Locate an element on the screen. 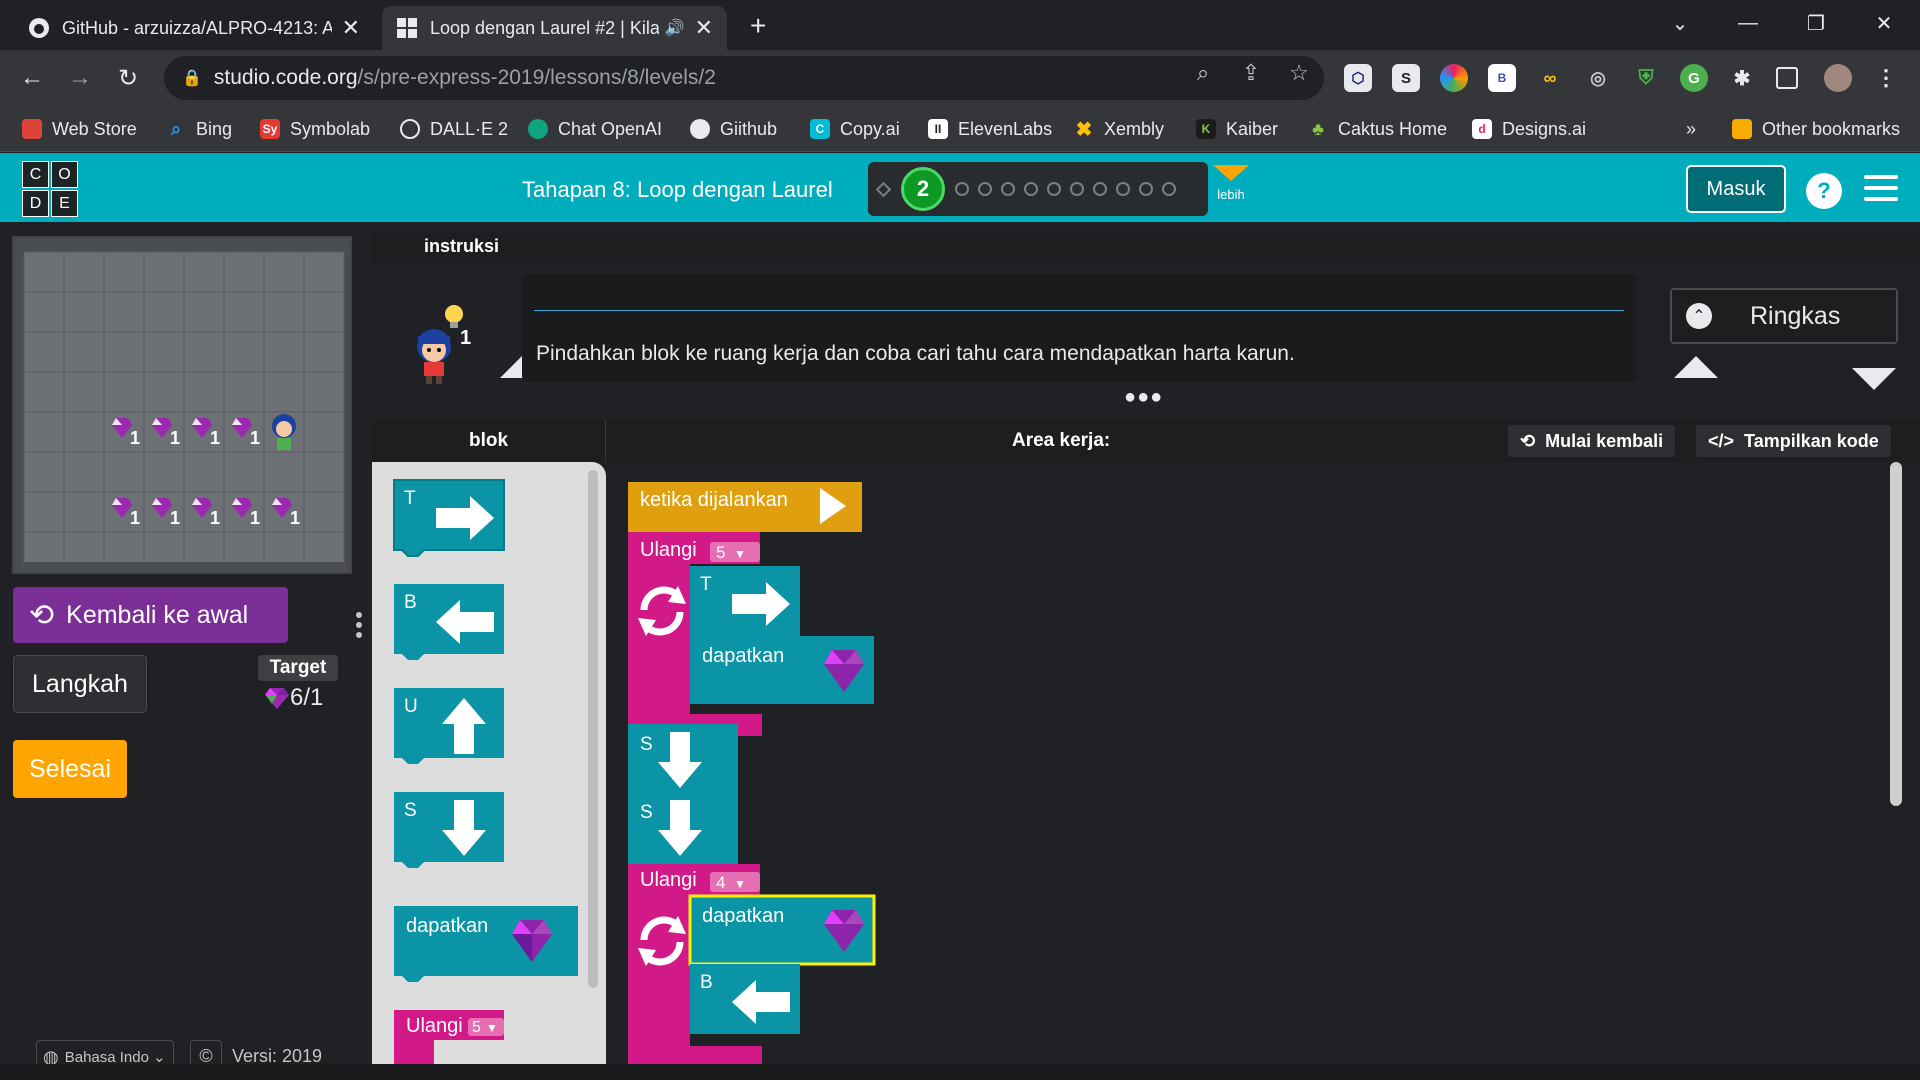  search-icon: ⌕ is located at coordinates (176, 128).